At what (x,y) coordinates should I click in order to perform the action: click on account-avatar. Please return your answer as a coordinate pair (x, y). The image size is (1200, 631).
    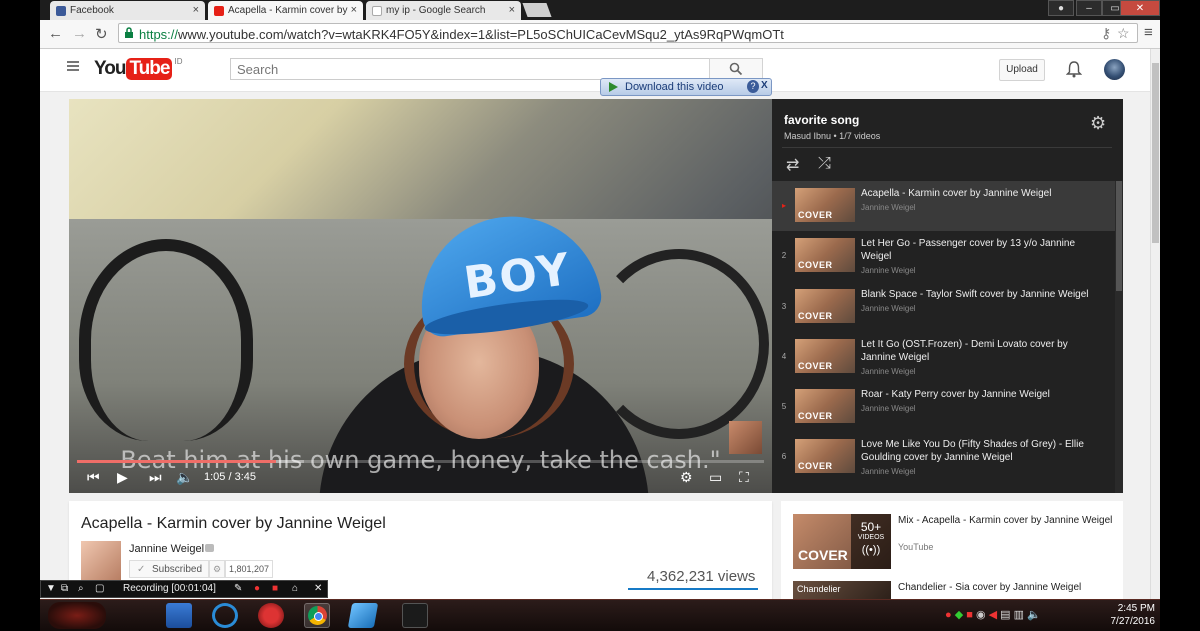
    Looking at the image, I should click on (1114, 69).